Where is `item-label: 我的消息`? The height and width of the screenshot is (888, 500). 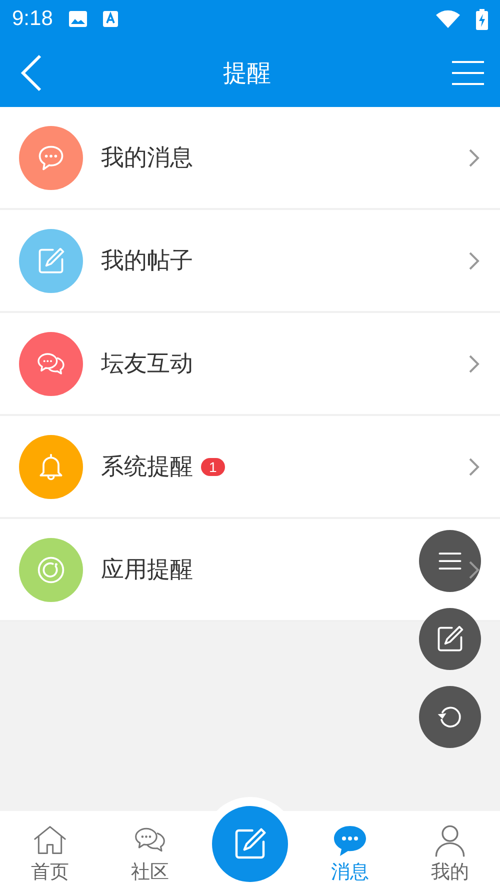
item-label: 我的消息 is located at coordinates (147, 158).